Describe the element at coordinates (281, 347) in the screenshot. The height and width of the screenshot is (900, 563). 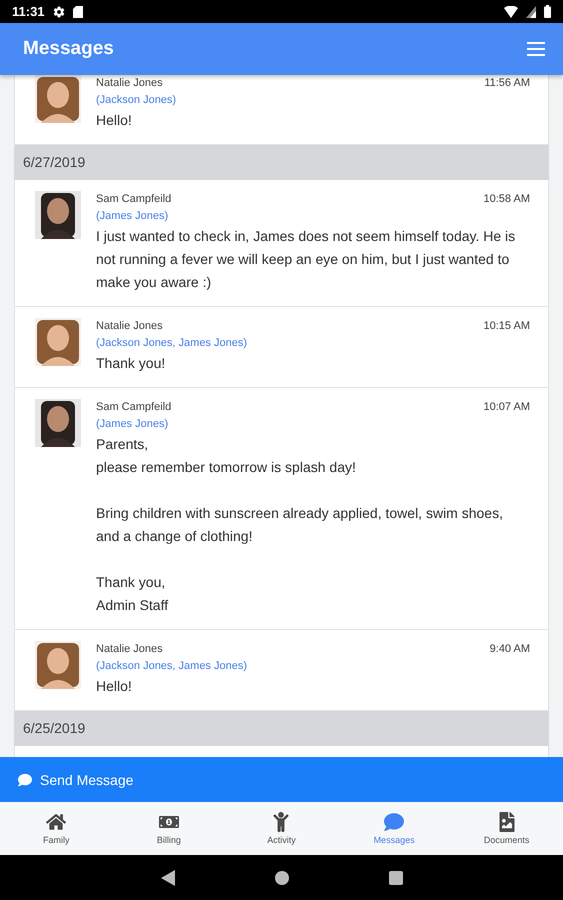
I see `message-card: Natalie Jones 10:15 AM (Jackson Jones, James Jones) Thank you!` at that location.